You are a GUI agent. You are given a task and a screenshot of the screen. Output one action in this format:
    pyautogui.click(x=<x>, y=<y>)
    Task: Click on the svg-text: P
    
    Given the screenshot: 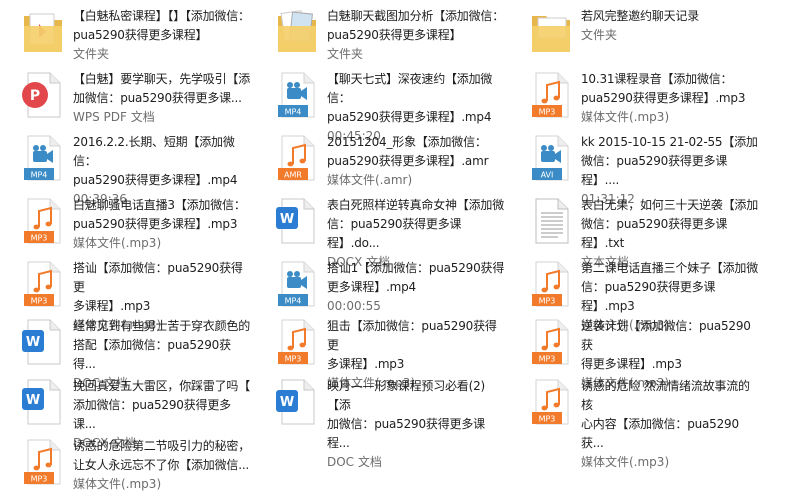 What is the action you would take?
    pyautogui.click(x=35, y=96)
    